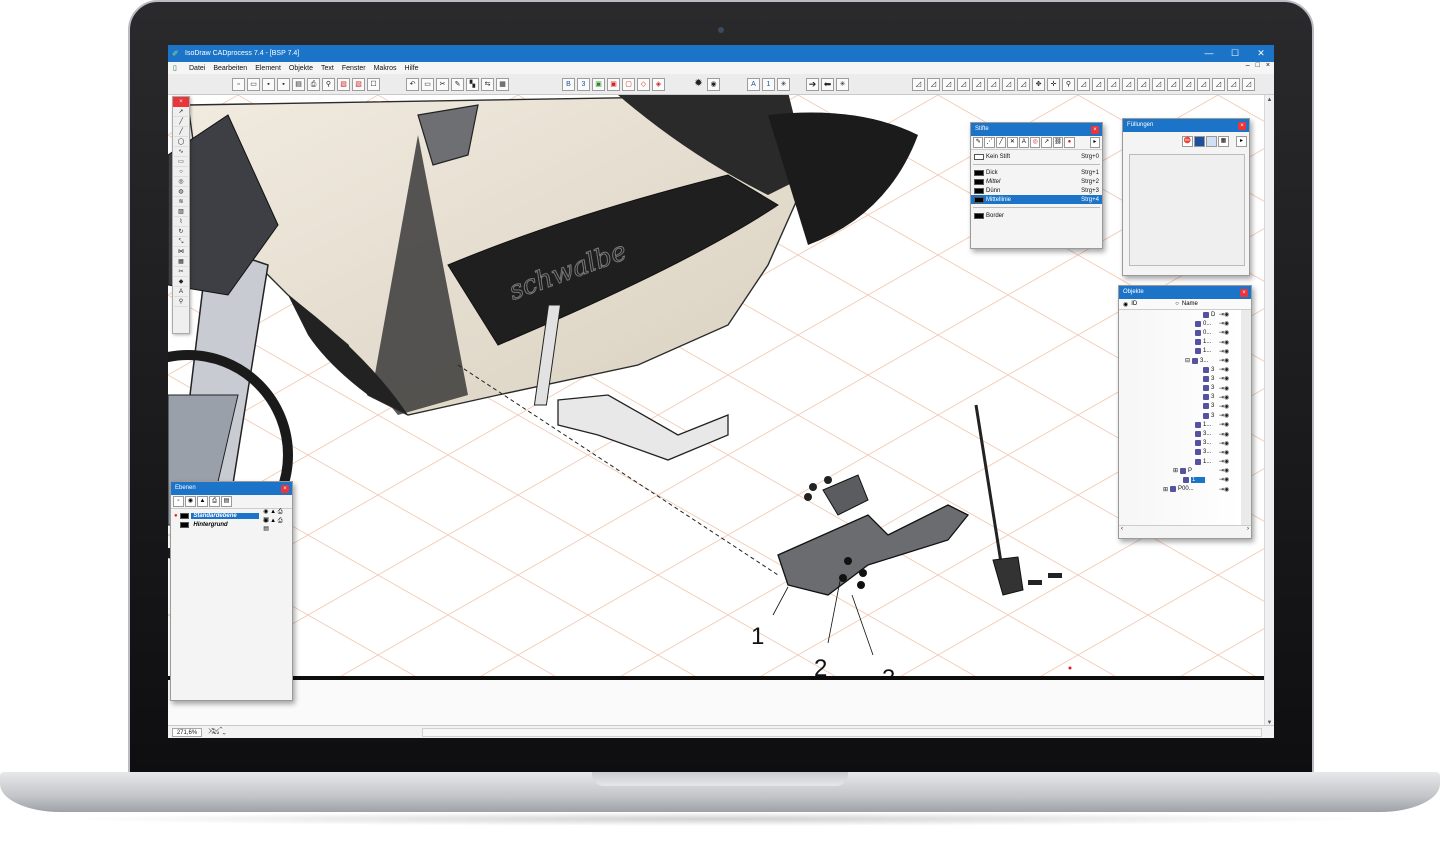 This screenshot has height=862, width=1440. I want to click on fill-list, so click(1187, 210).